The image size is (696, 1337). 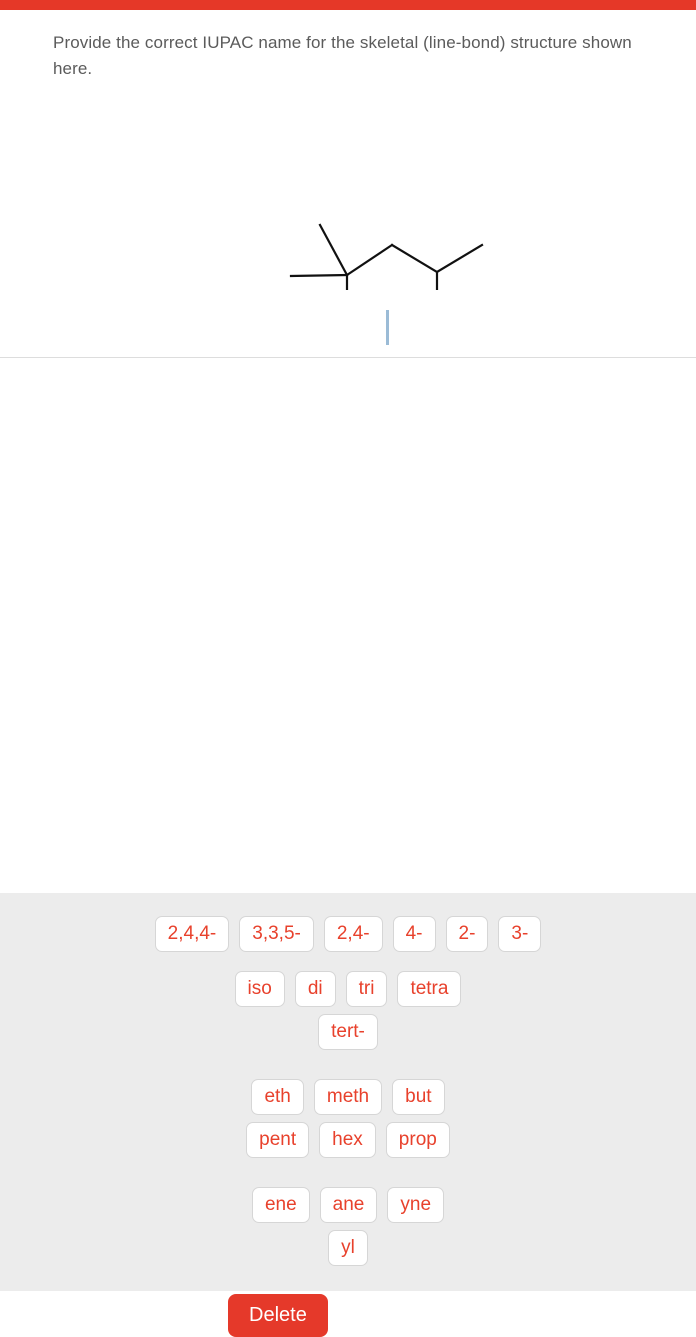 What do you see at coordinates (417, 1140) in the screenshot?
I see `key-prop: prop` at bounding box center [417, 1140].